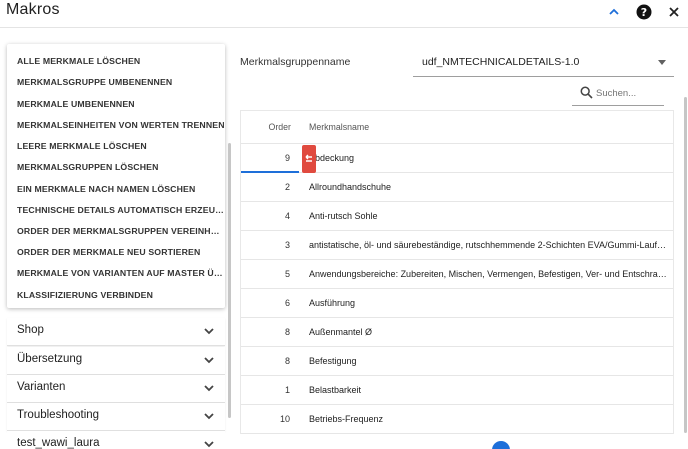 The width and height of the screenshot is (688, 449). What do you see at coordinates (116, 125) in the screenshot?
I see `macro-item-merkmalseinheiten-trennen: MERKMALSEINHEITEN VON WERTEN TRENNEN` at bounding box center [116, 125].